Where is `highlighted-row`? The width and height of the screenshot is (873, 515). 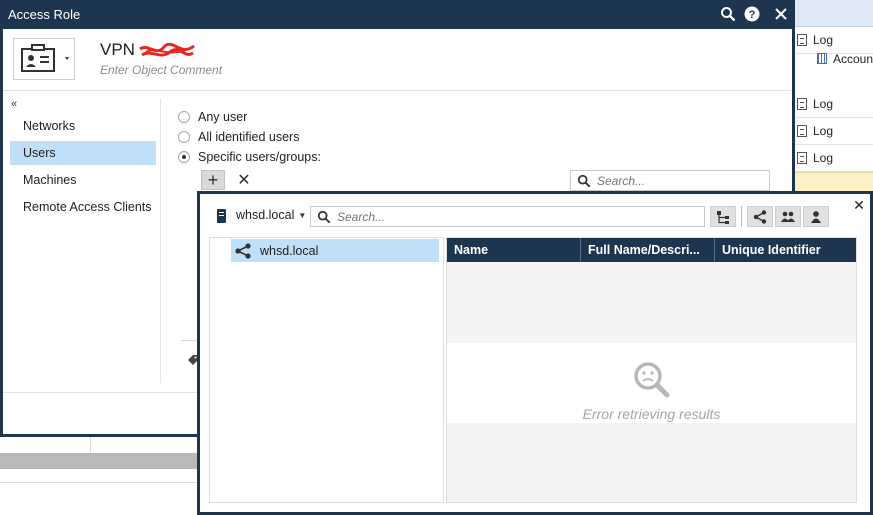
highlighted-row is located at coordinates (833, 182).